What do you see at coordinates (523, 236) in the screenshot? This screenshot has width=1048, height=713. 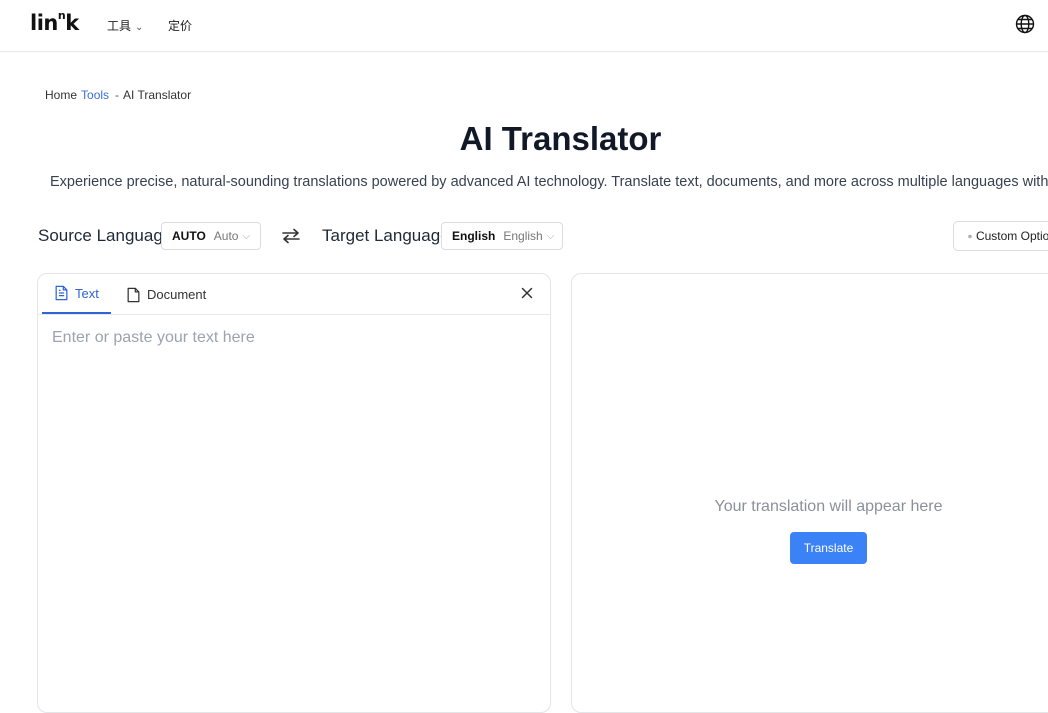 I see `target-language-name: English` at bounding box center [523, 236].